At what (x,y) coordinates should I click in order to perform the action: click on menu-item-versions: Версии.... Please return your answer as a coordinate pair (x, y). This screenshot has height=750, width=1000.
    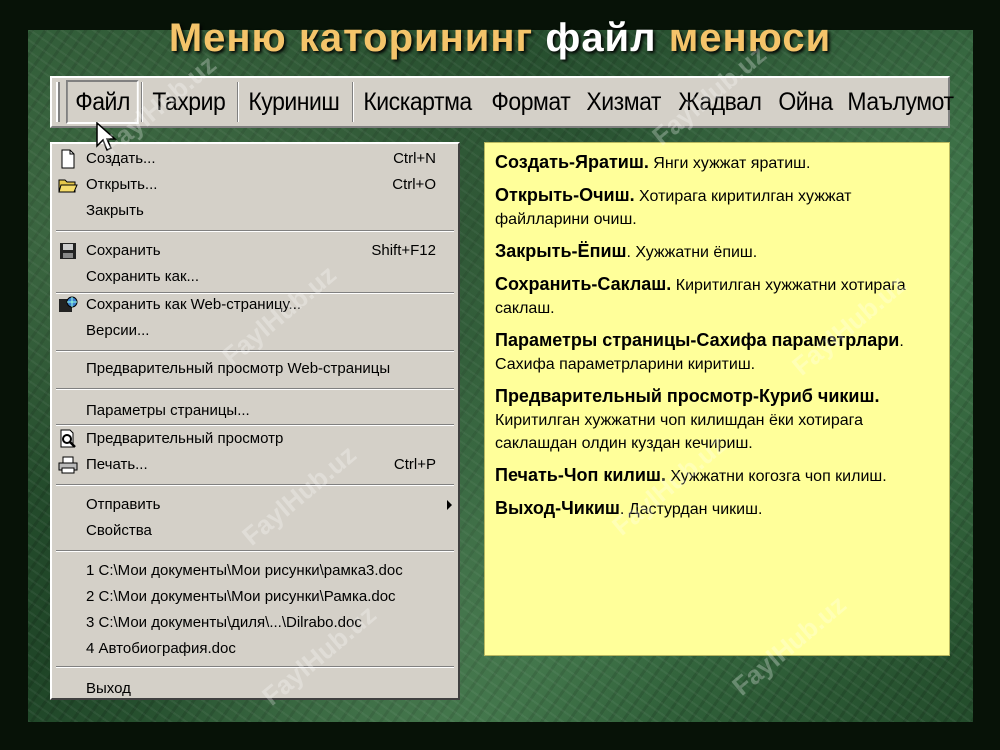
    Looking at the image, I should click on (255, 331).